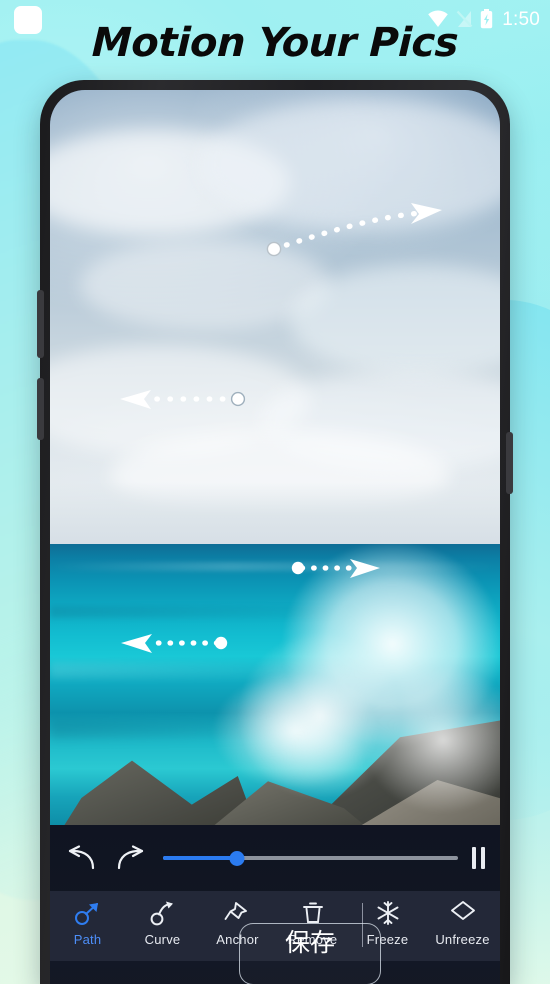  What do you see at coordinates (163, 913) in the screenshot?
I see `curve-arrow-icon` at bounding box center [163, 913].